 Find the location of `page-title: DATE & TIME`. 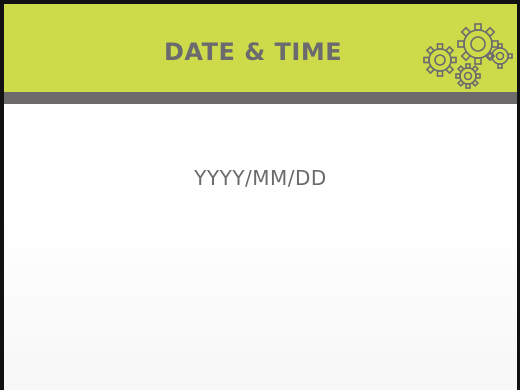

page-title: DATE & TIME is located at coordinates (253, 52).